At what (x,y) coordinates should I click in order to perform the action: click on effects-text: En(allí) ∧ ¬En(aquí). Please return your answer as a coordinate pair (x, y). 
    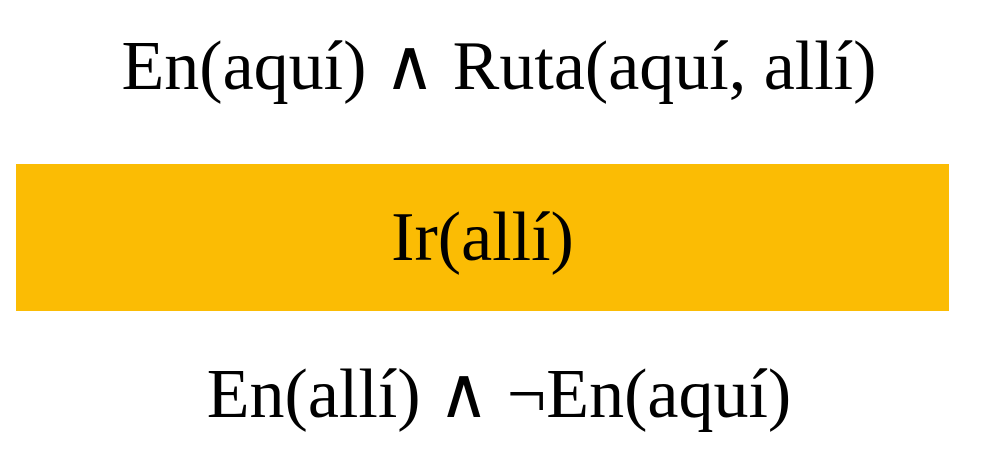
    Looking at the image, I should click on (499, 394).